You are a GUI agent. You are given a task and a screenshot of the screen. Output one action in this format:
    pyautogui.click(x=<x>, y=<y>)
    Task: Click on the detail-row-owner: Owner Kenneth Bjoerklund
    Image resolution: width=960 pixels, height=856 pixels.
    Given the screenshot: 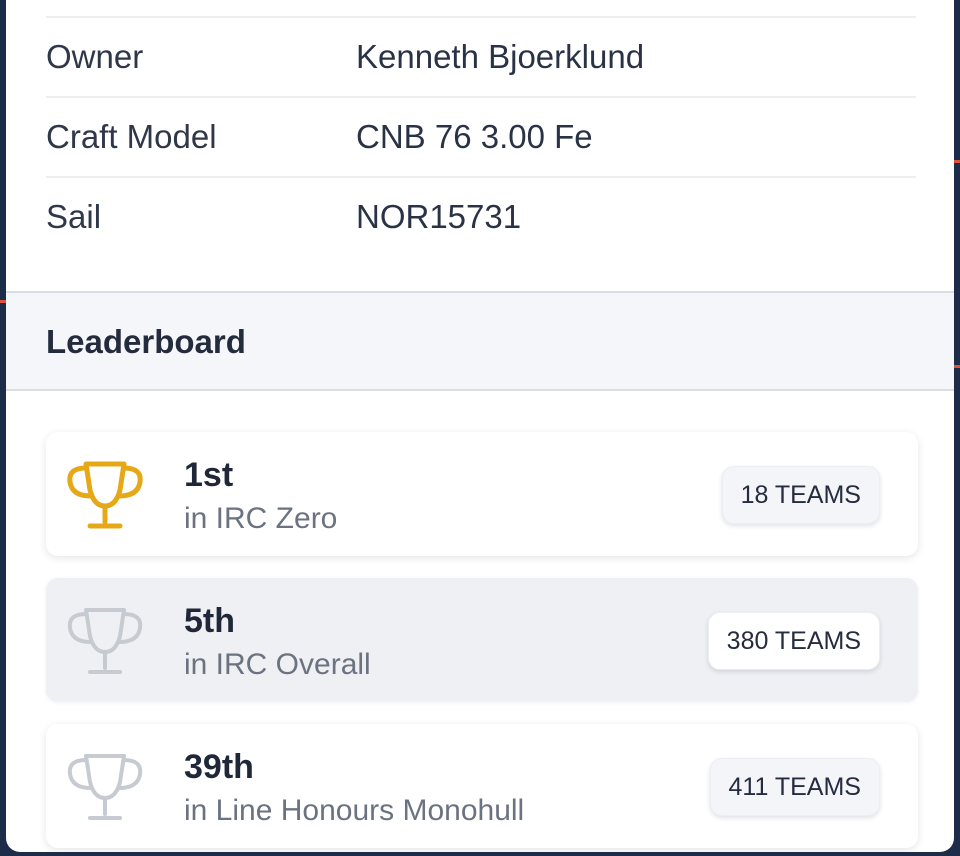 What is the action you would take?
    pyautogui.click(x=481, y=57)
    